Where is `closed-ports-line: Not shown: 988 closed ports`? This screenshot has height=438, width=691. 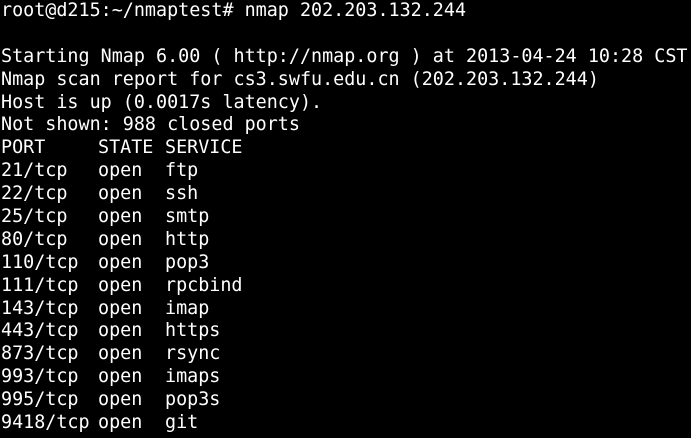 closed-ports-line: Not shown: 988 closed ports is located at coordinates (150, 125).